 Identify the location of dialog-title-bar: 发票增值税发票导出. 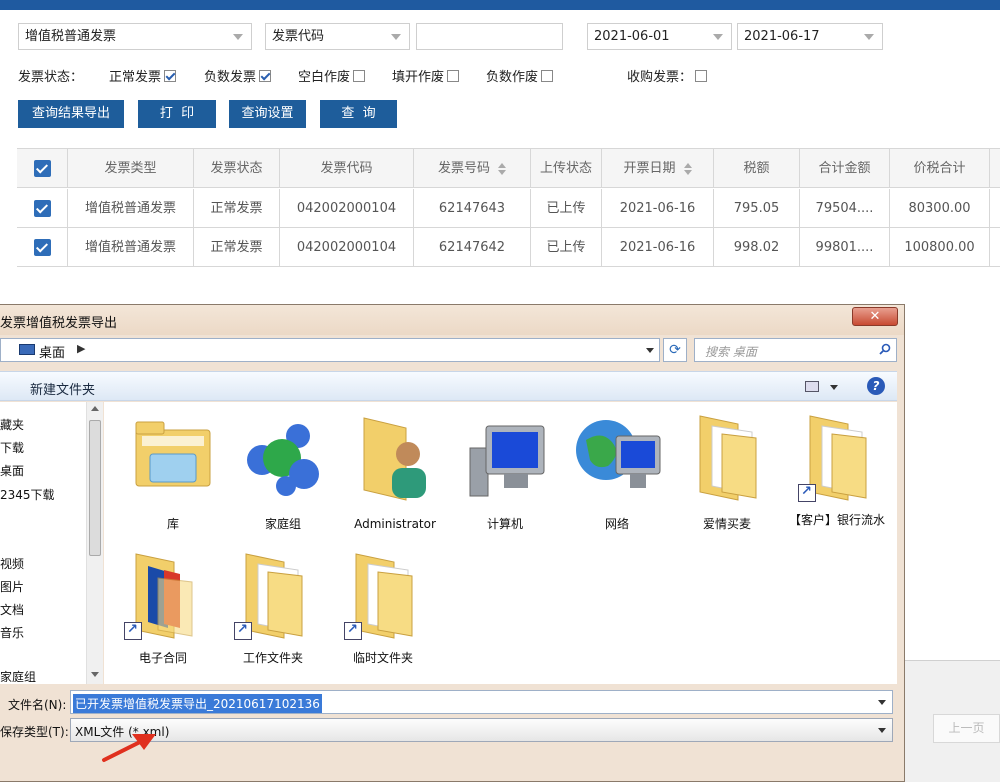
(452, 320).